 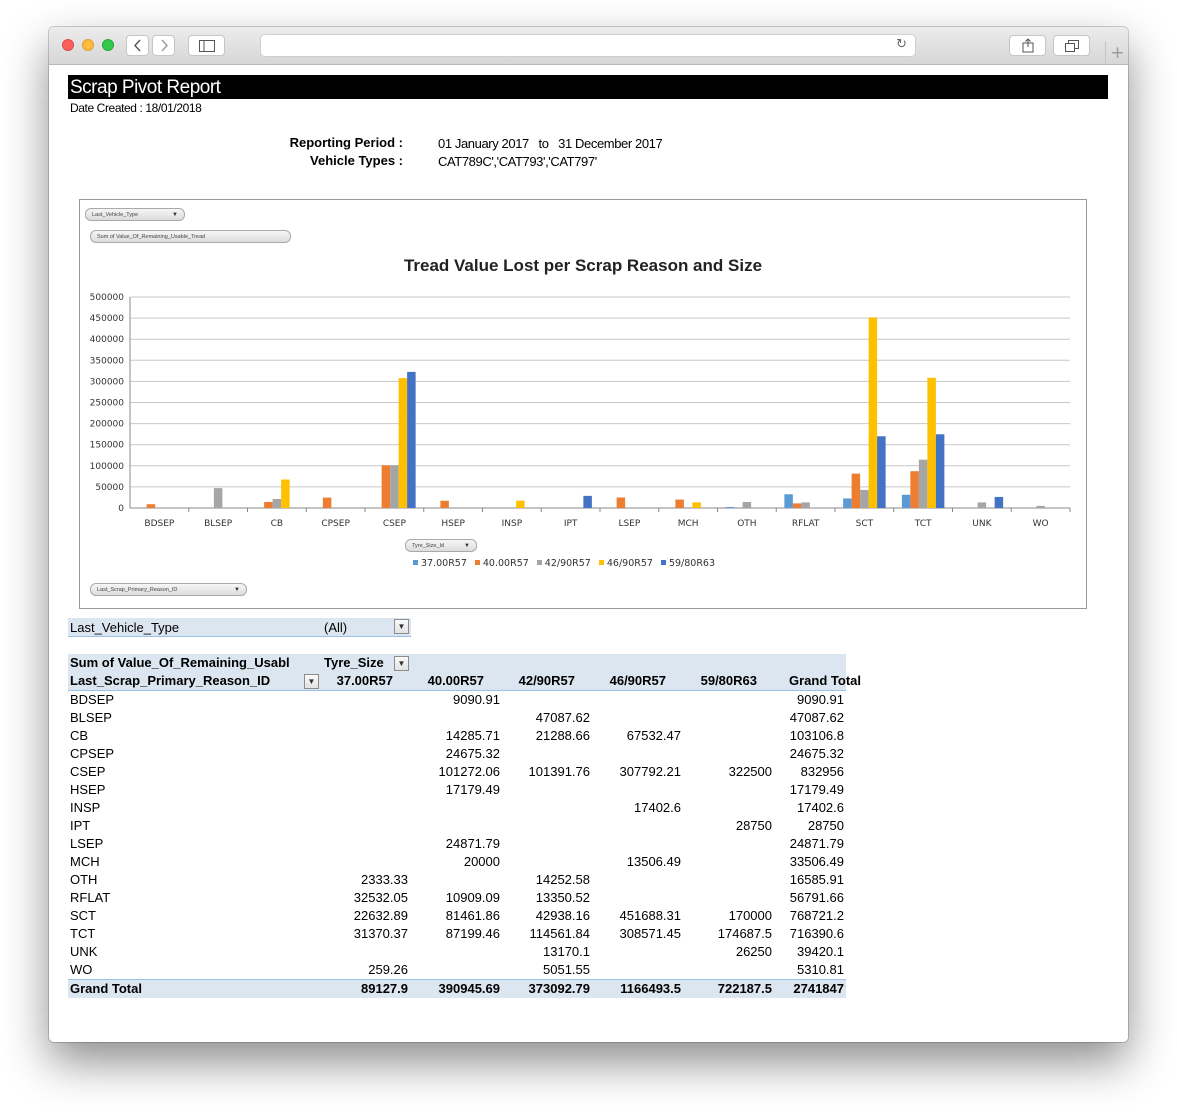 I want to click on chart-axis-pill: Last_Scrap_Primary_Reason_ID ▼, so click(x=168, y=589).